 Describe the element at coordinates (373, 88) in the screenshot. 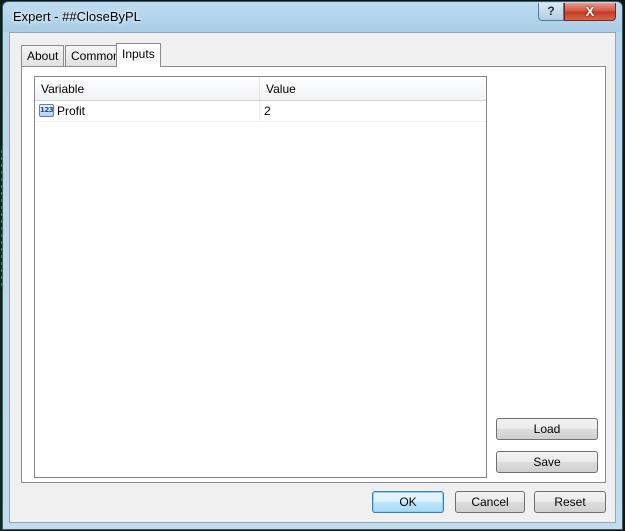

I see `column-header-value: Value` at that location.